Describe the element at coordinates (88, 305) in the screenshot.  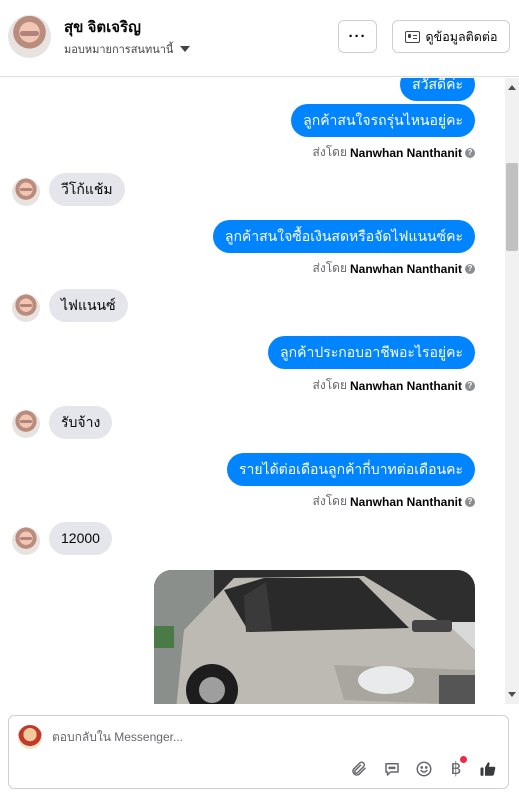
I see `message-incoming: ไฟแนนซ์` at that location.